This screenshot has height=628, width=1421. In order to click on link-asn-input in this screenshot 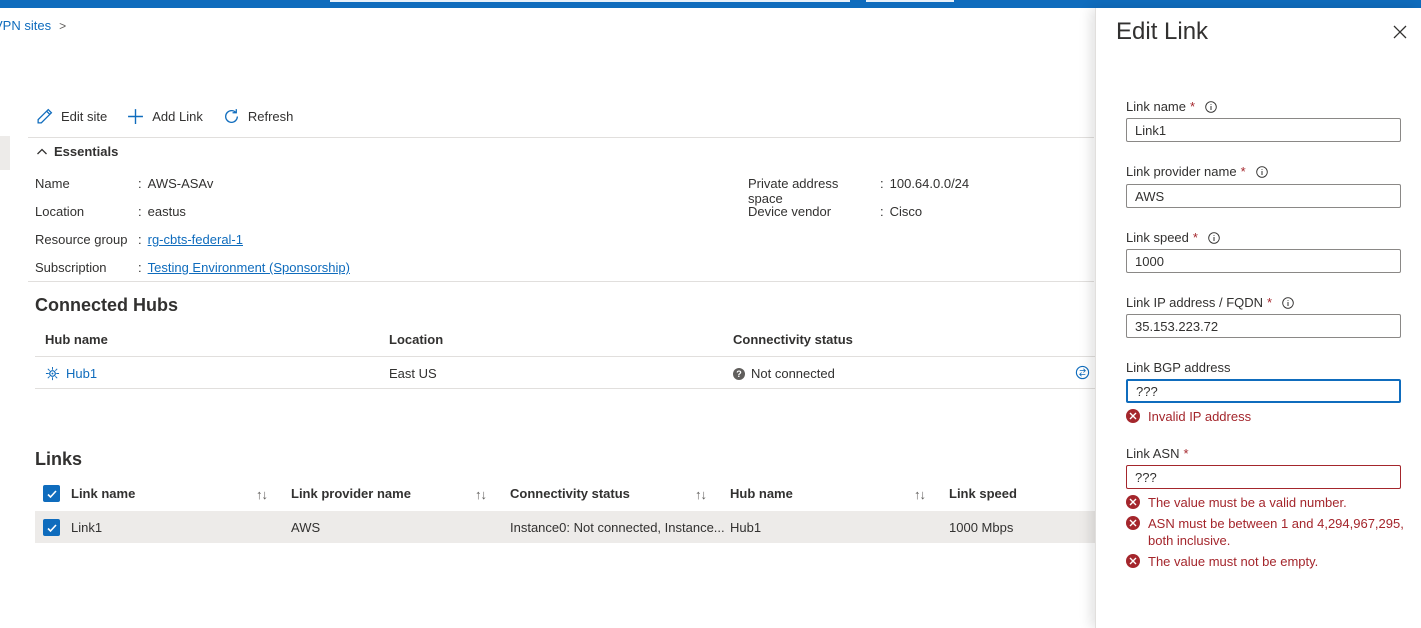, I will do `click(1263, 477)`.